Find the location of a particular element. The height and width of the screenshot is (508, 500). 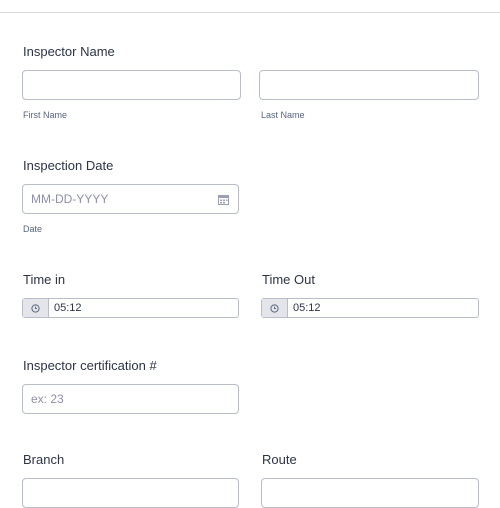

date-sublabel: Date is located at coordinates (33, 229).